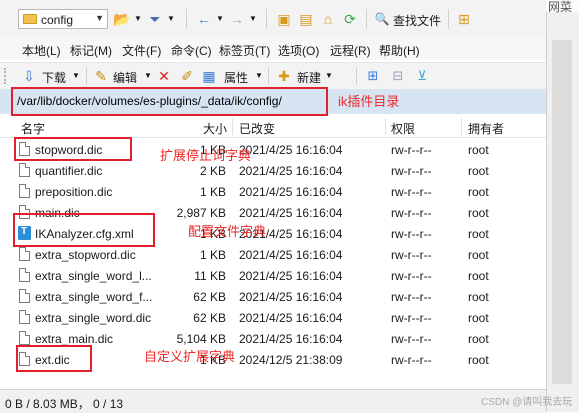  What do you see at coordinates (212, 171) in the screenshot?
I see `file-size: 2 KB` at bounding box center [212, 171].